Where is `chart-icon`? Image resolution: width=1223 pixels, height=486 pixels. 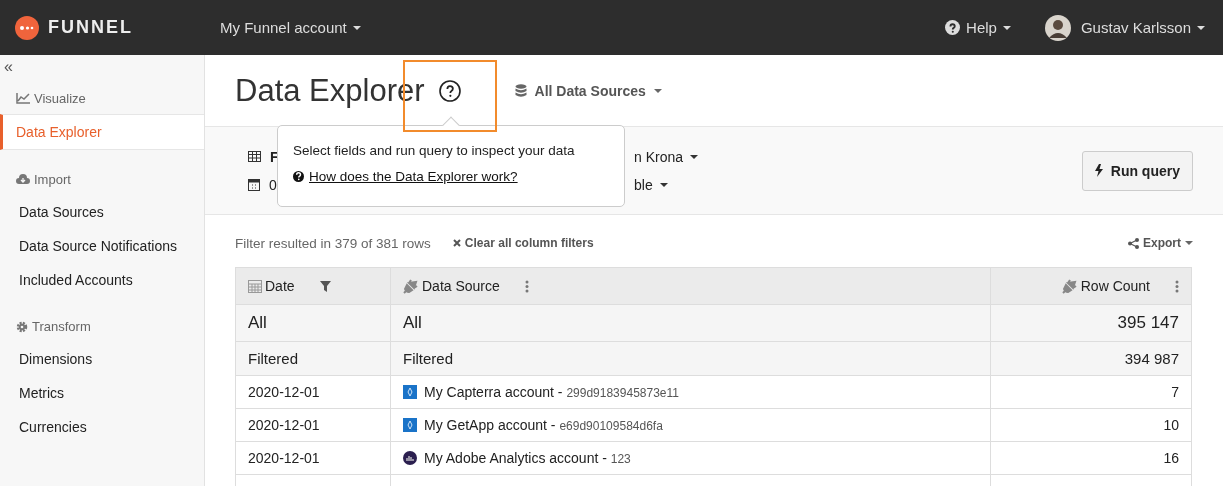 chart-icon is located at coordinates (23, 98).